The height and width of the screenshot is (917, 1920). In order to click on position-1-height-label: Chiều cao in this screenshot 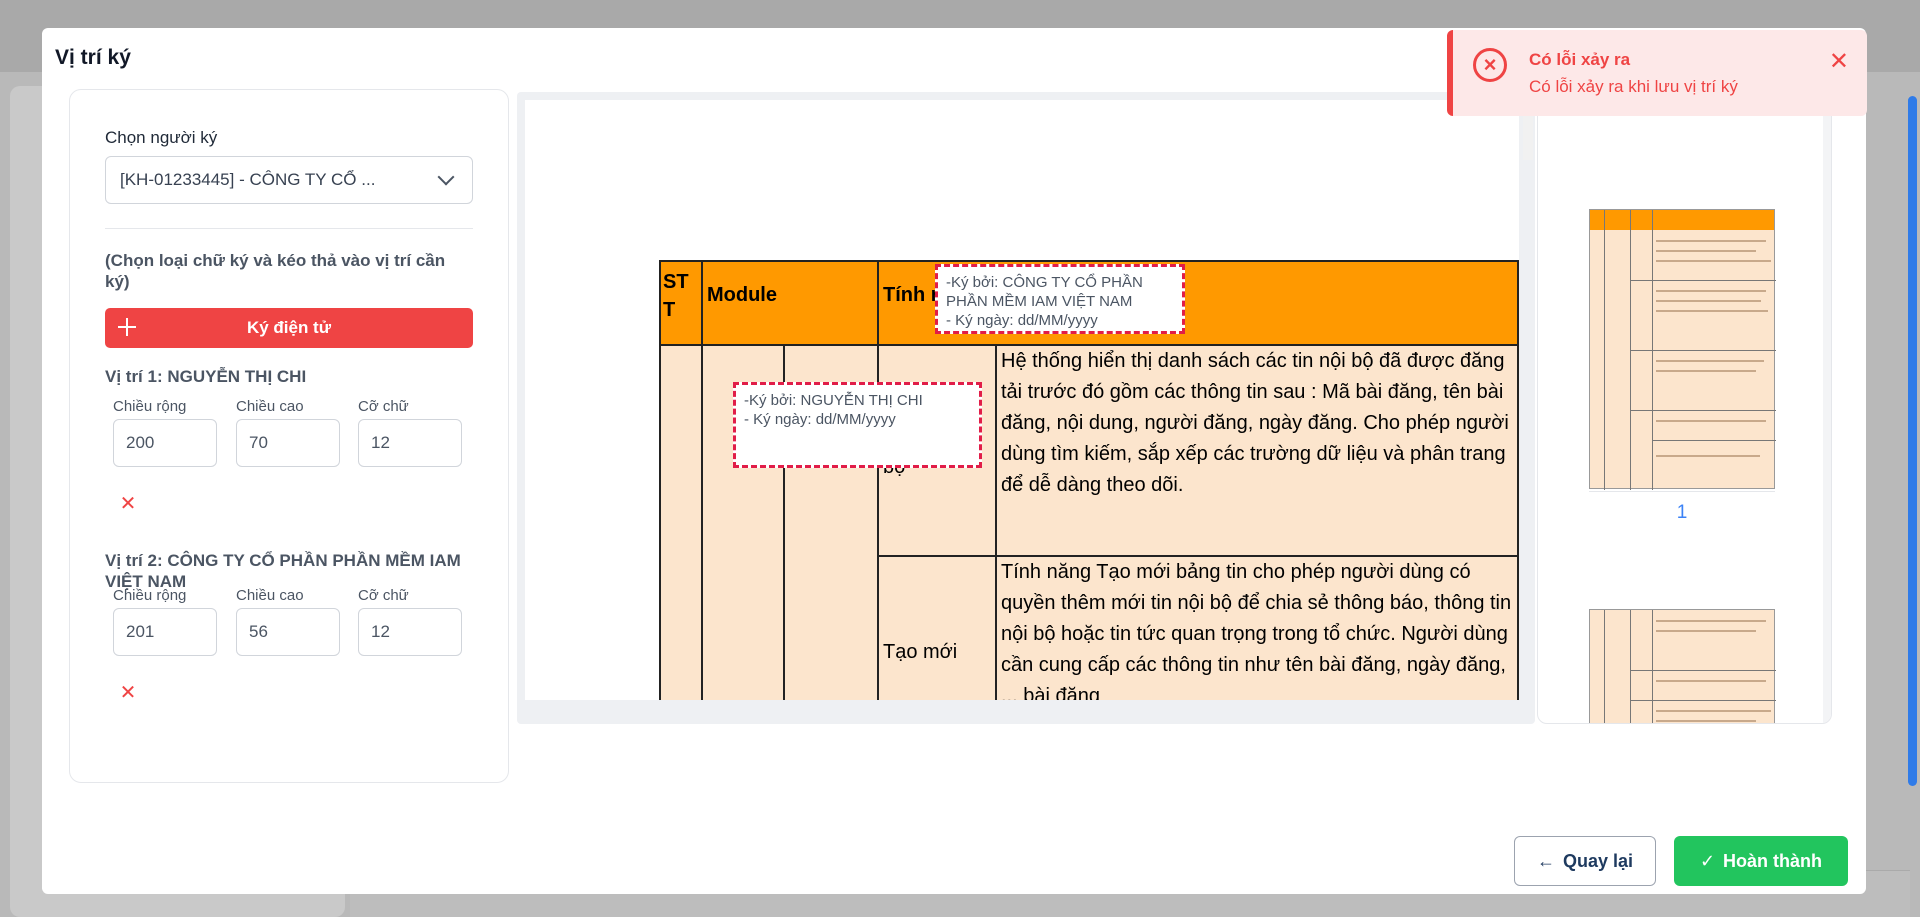, I will do `click(270, 406)`.